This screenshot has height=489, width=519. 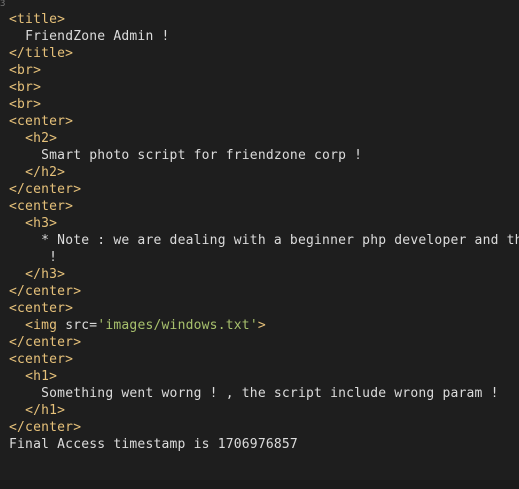 What do you see at coordinates (41, 138) in the screenshot?
I see `html-tag-token: <h2>` at bounding box center [41, 138].